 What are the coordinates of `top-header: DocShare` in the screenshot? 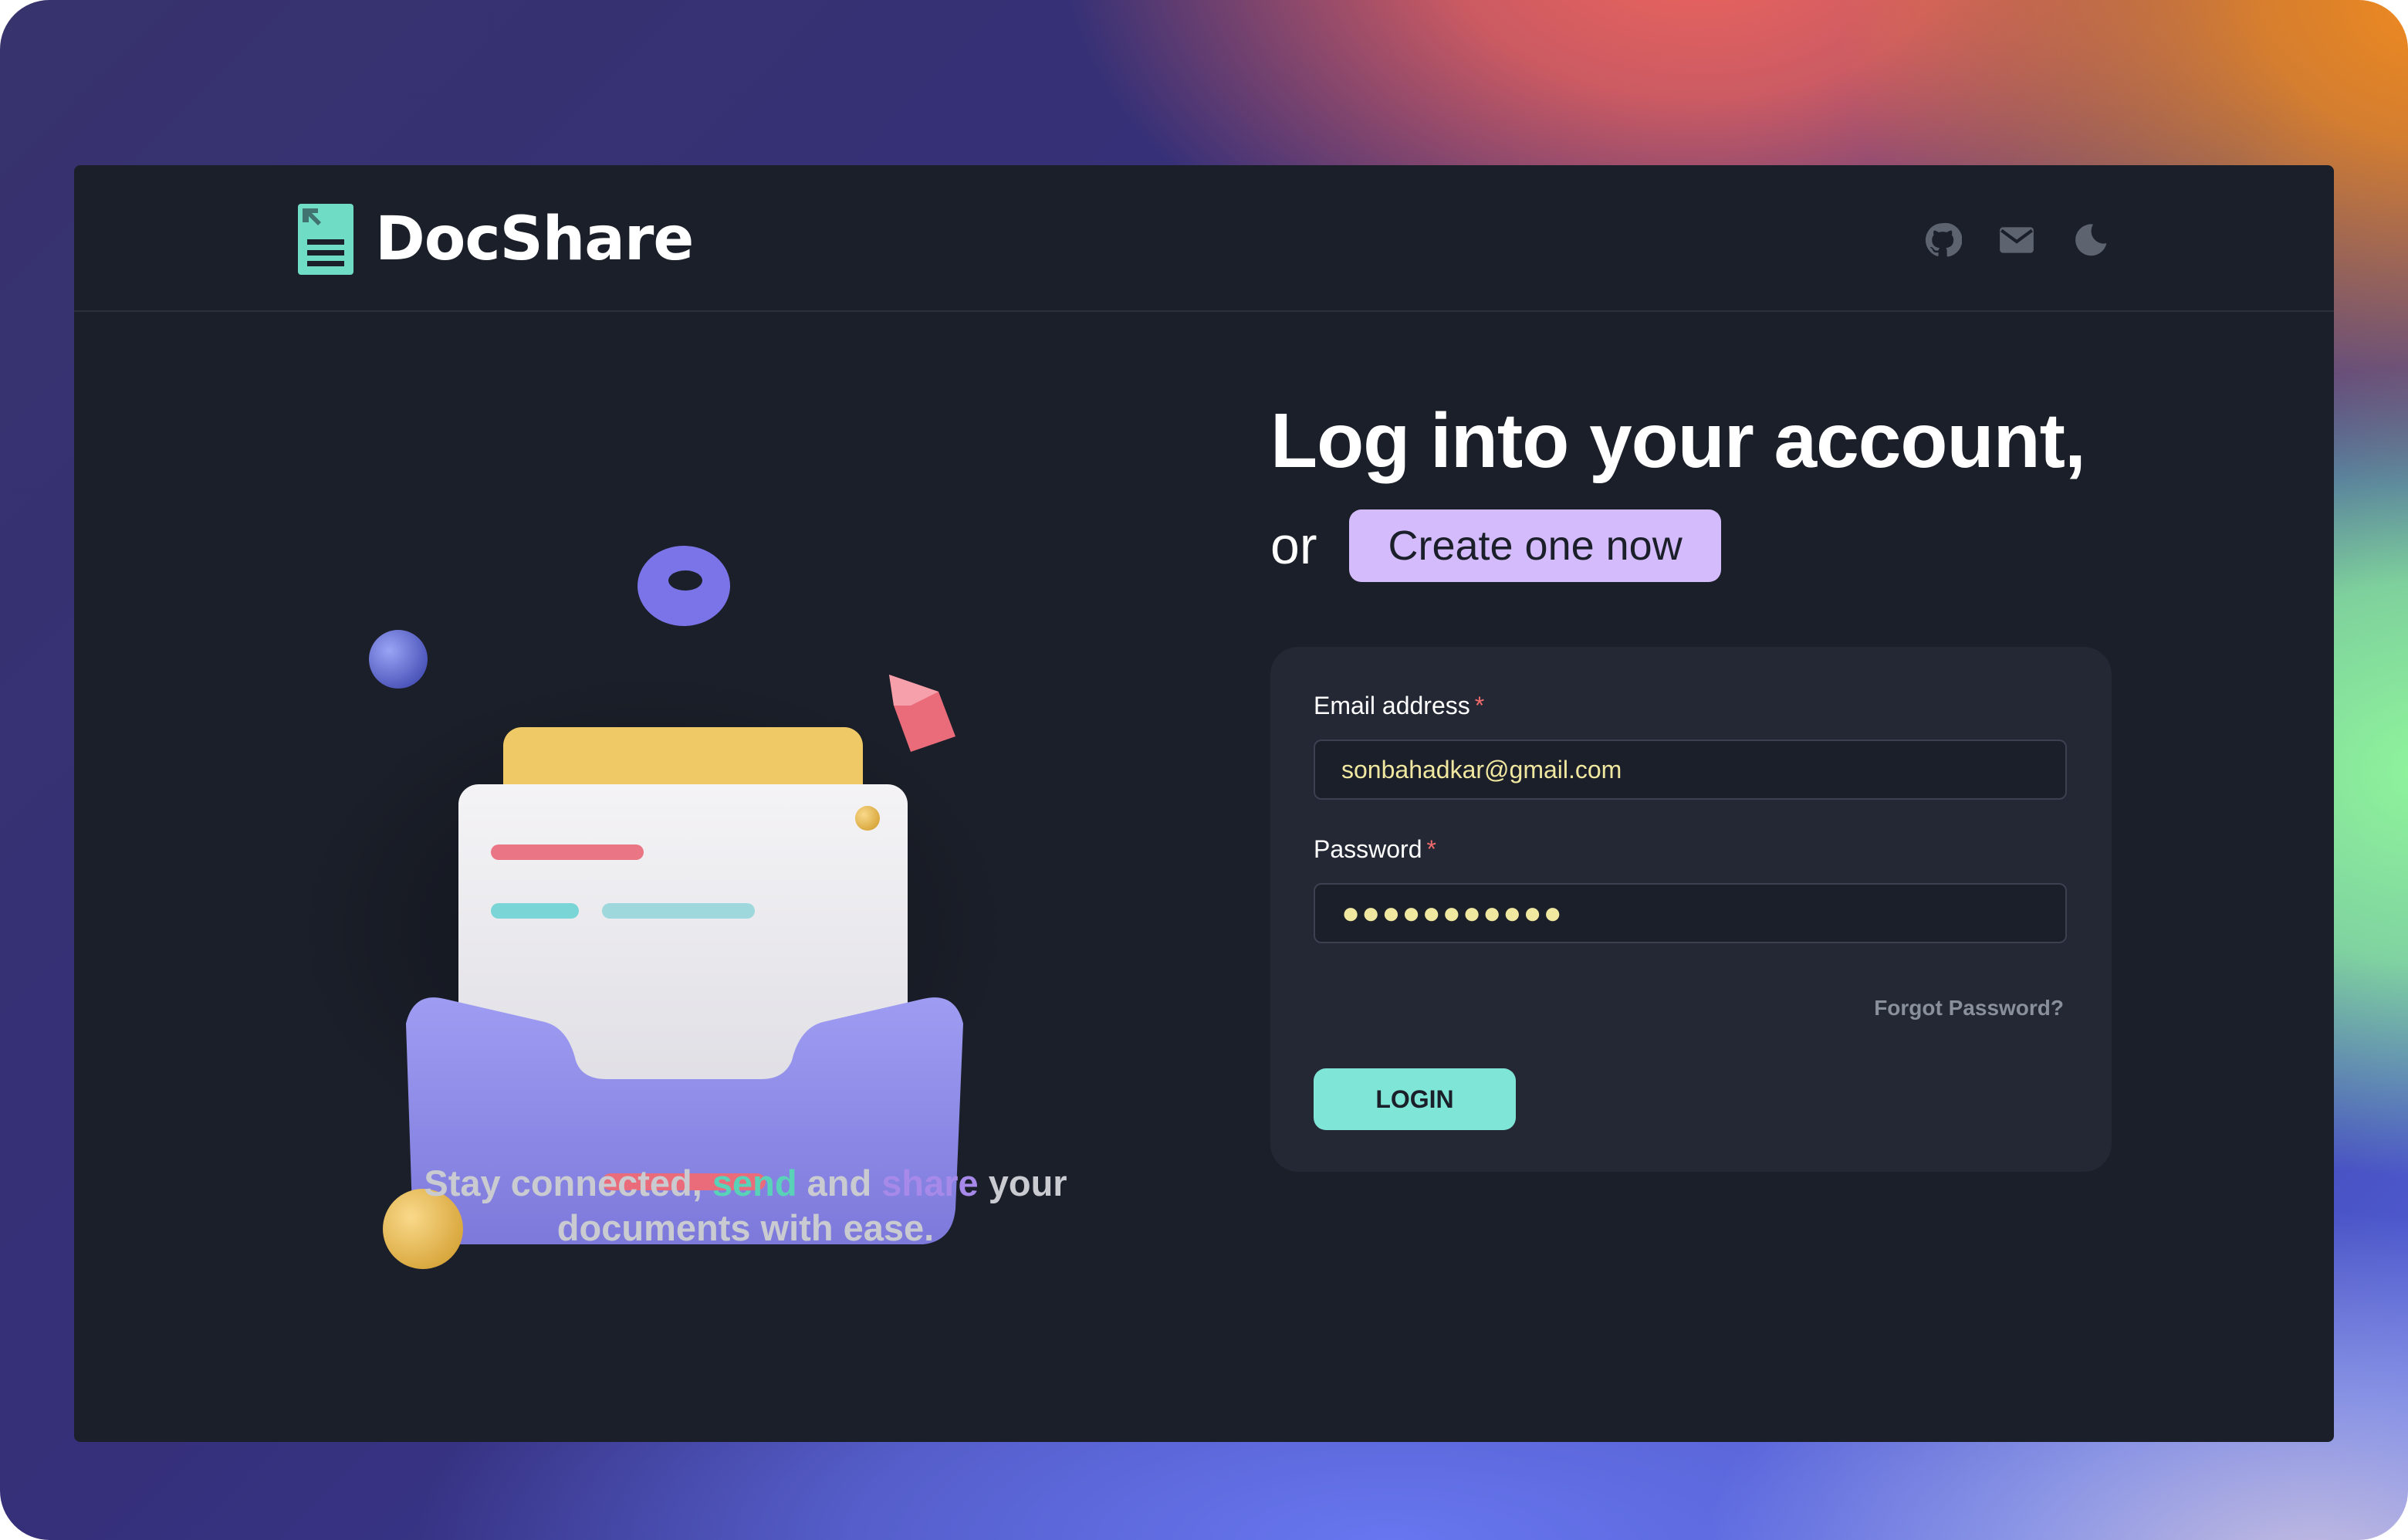 It's located at (1204, 238).